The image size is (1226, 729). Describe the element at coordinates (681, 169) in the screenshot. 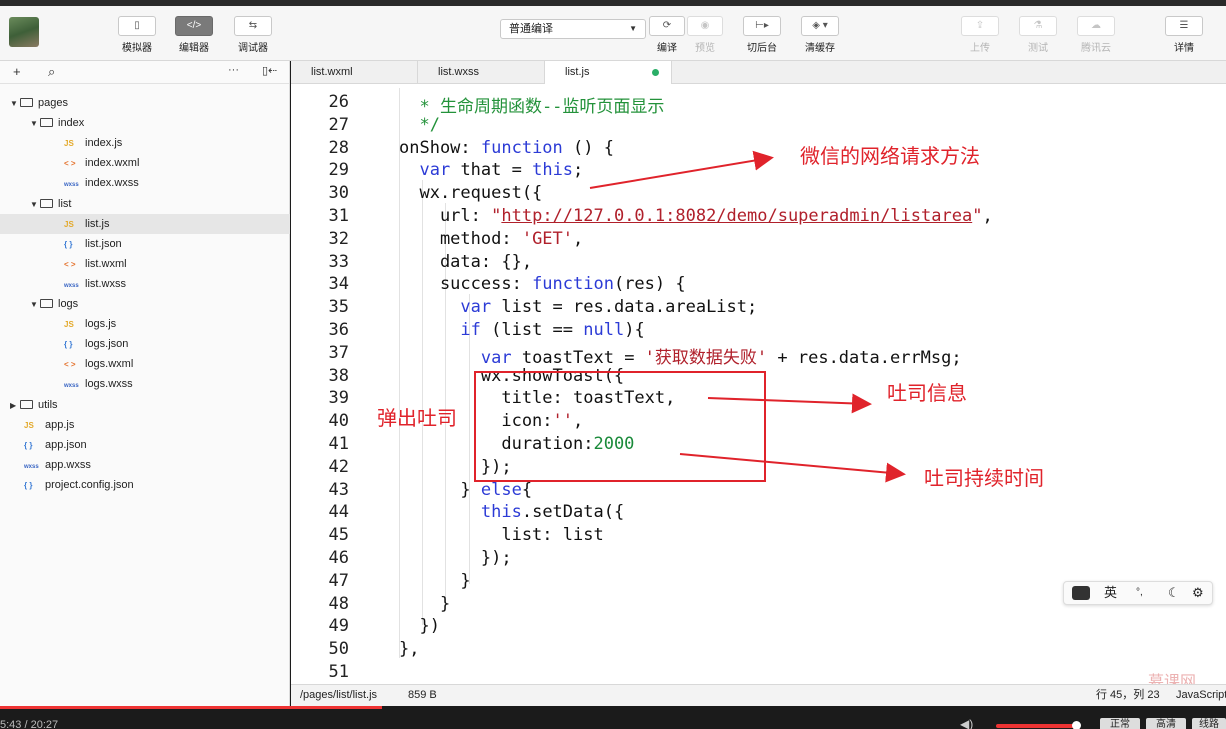

I see `arrow-request` at that location.